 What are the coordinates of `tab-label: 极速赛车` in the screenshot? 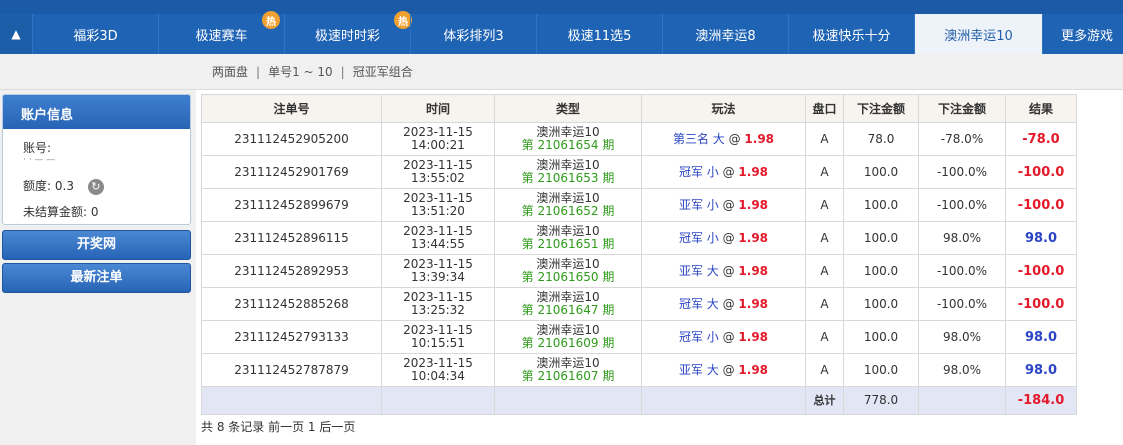 It's located at (221, 36).